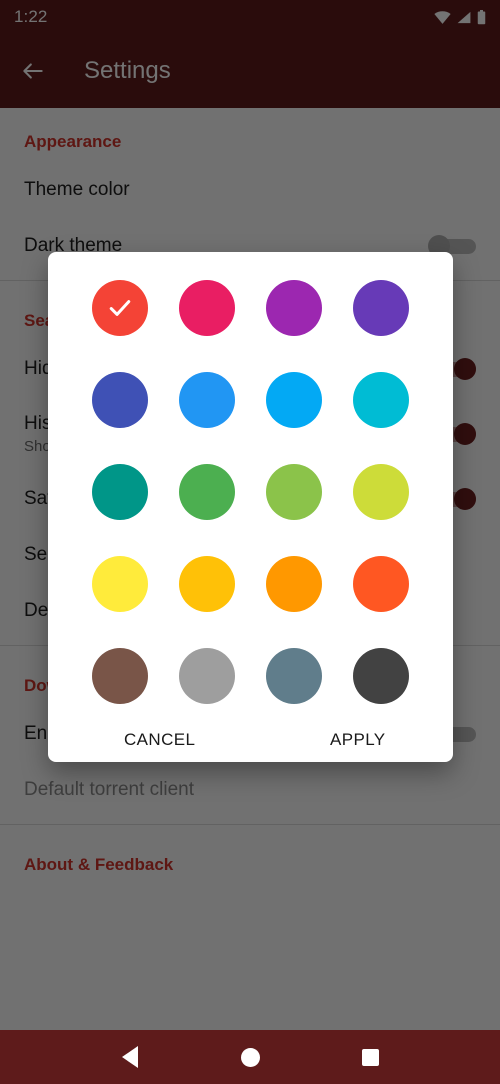 This screenshot has width=500, height=1084. I want to click on color-swatch-red, so click(119, 308).